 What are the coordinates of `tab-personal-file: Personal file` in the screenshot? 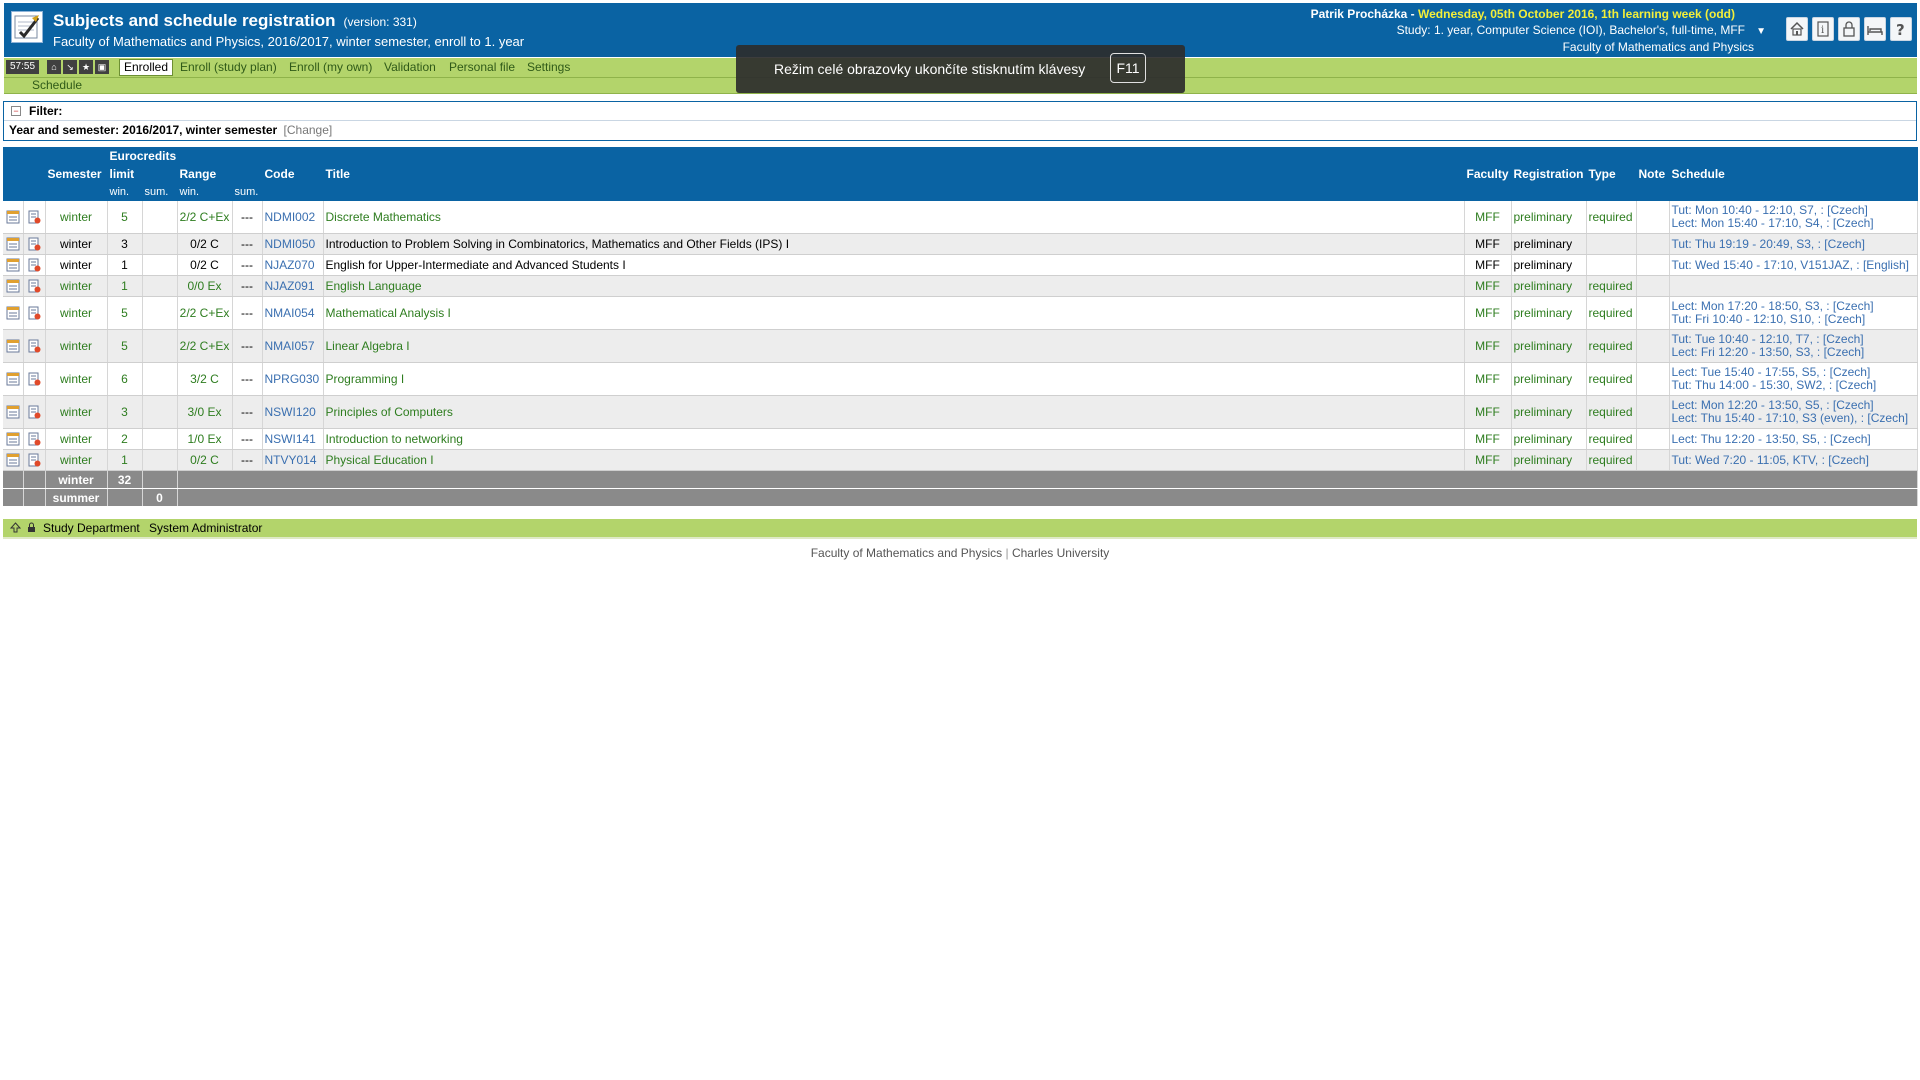 It's located at (482, 67).